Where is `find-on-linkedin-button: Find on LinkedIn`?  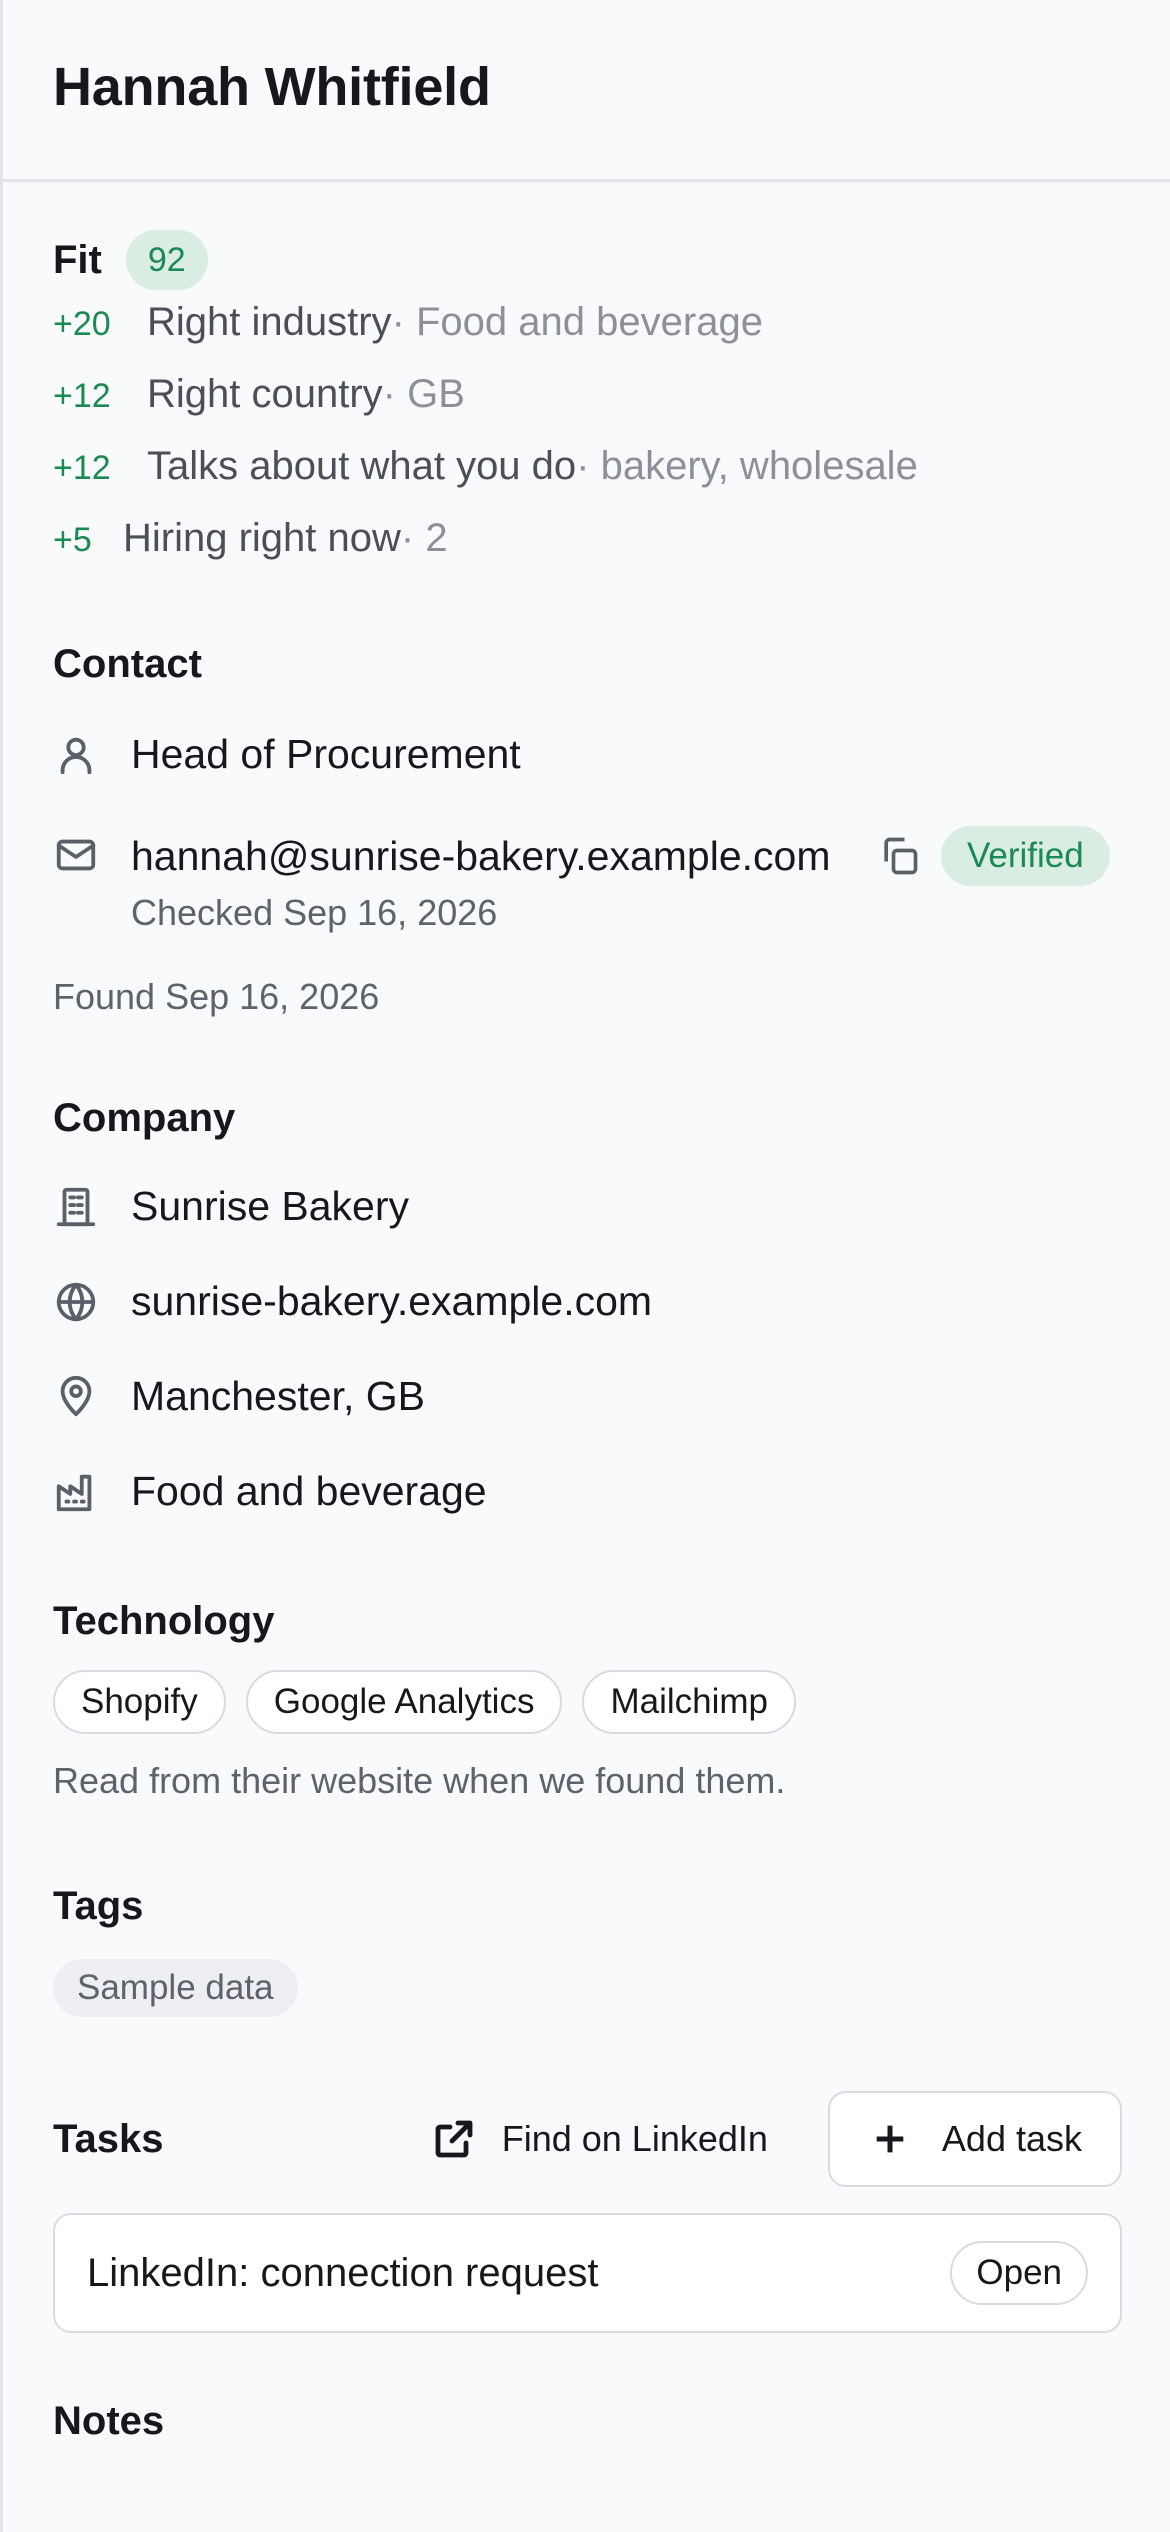
find-on-linkedin-button: Find on LinkedIn is located at coordinates (599, 2139).